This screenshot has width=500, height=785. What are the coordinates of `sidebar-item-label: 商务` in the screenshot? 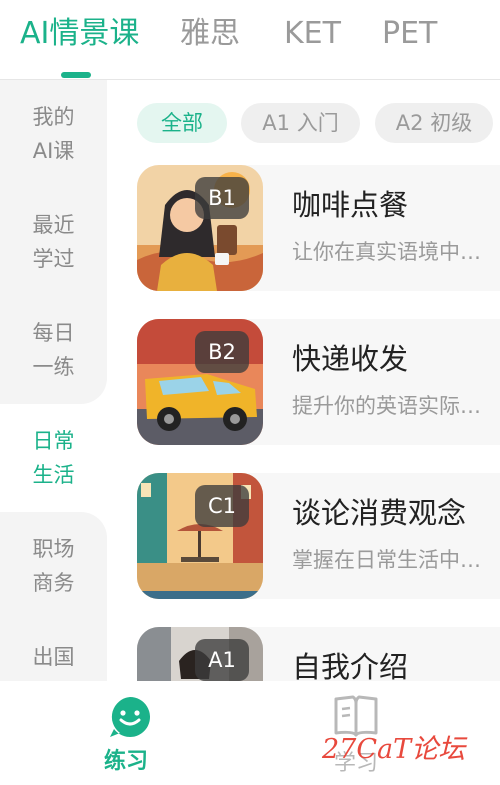 It's located at (53, 583).